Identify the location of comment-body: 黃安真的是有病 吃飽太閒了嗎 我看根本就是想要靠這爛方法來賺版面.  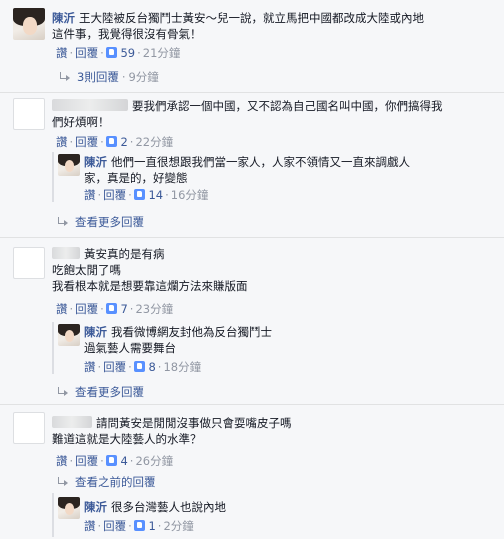
(272, 270).